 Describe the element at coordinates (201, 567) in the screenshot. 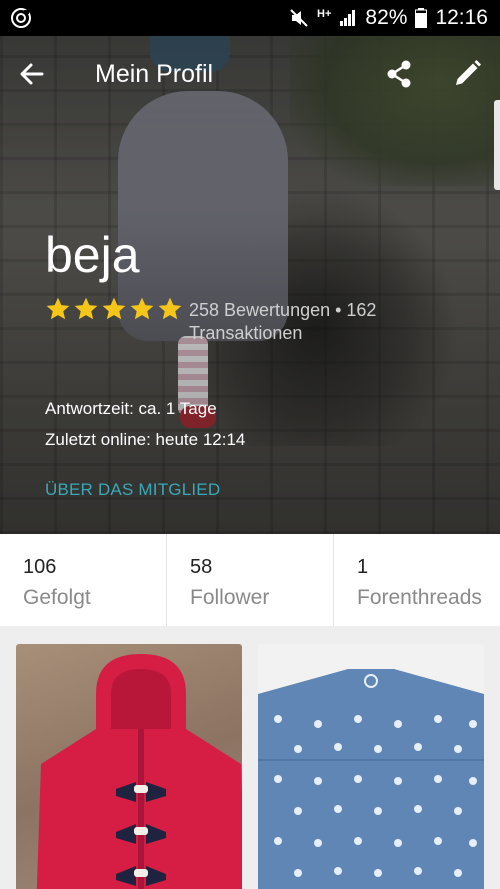

I see `stat-number: 58` at that location.